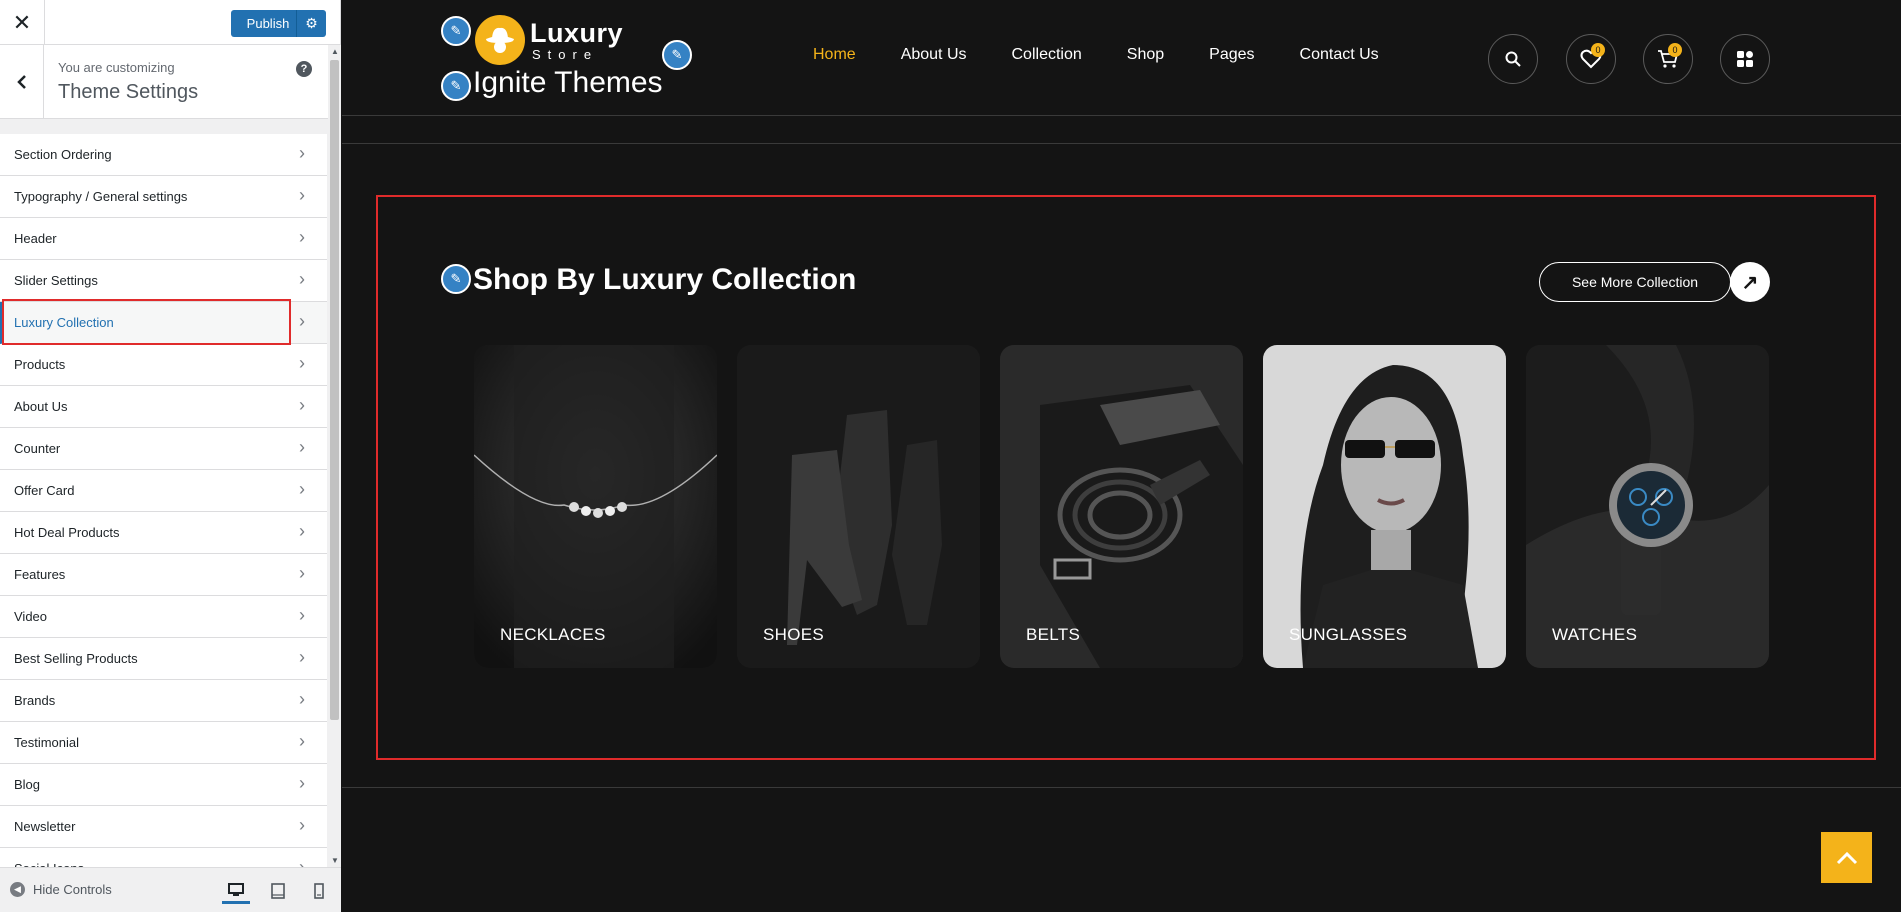  Describe the element at coordinates (456, 279) in the screenshot. I see `edit-collection-pencil-icon: ✎` at that location.